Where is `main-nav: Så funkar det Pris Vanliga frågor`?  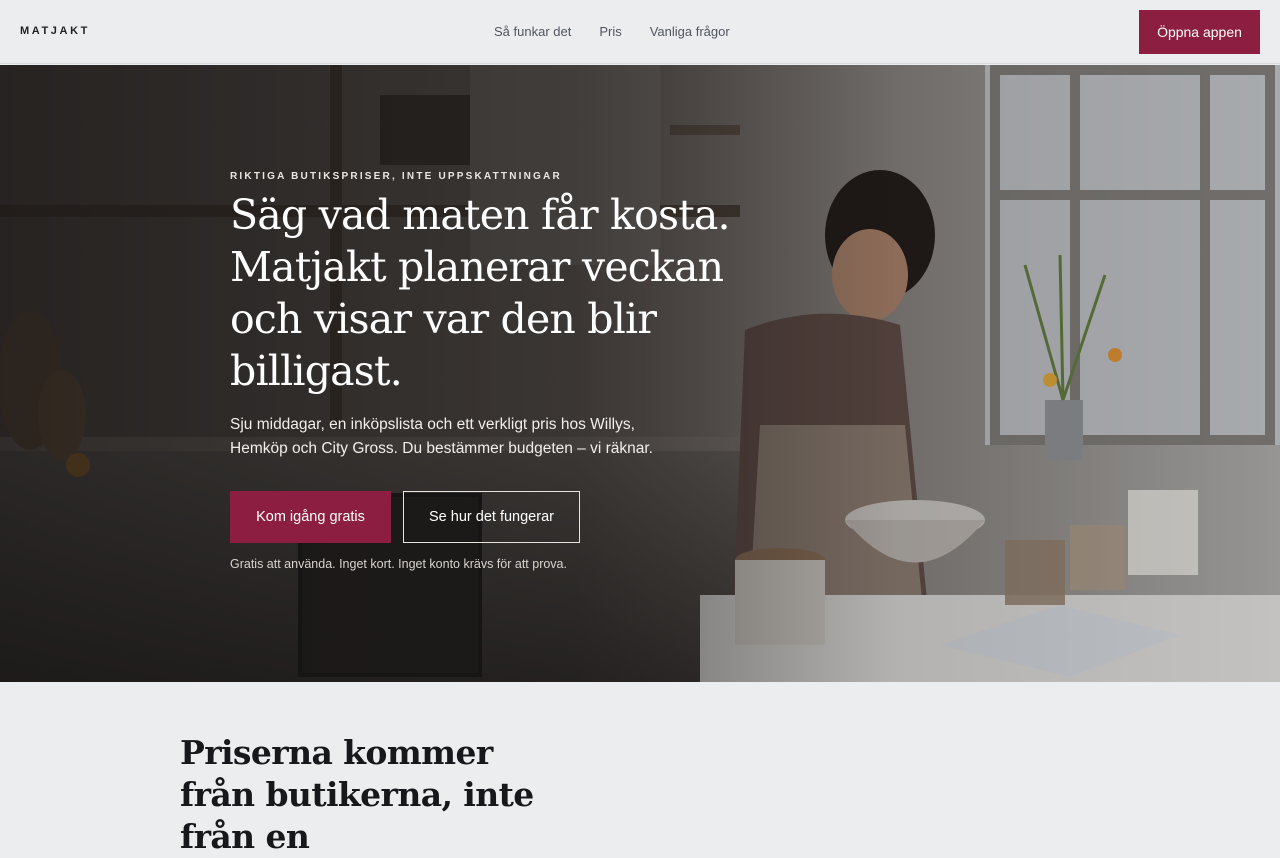
main-nav: Så funkar det Pris Vanliga frågor is located at coordinates (612, 31).